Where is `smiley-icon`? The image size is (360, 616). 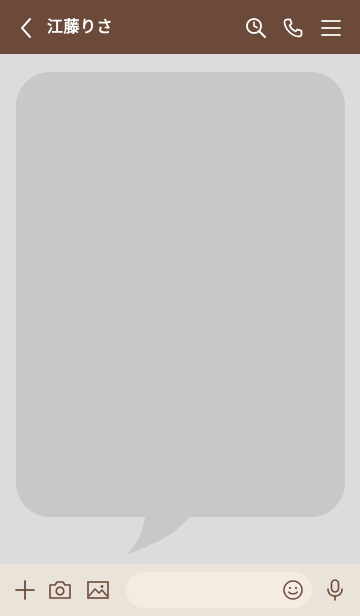 smiley-icon is located at coordinates (293, 590).